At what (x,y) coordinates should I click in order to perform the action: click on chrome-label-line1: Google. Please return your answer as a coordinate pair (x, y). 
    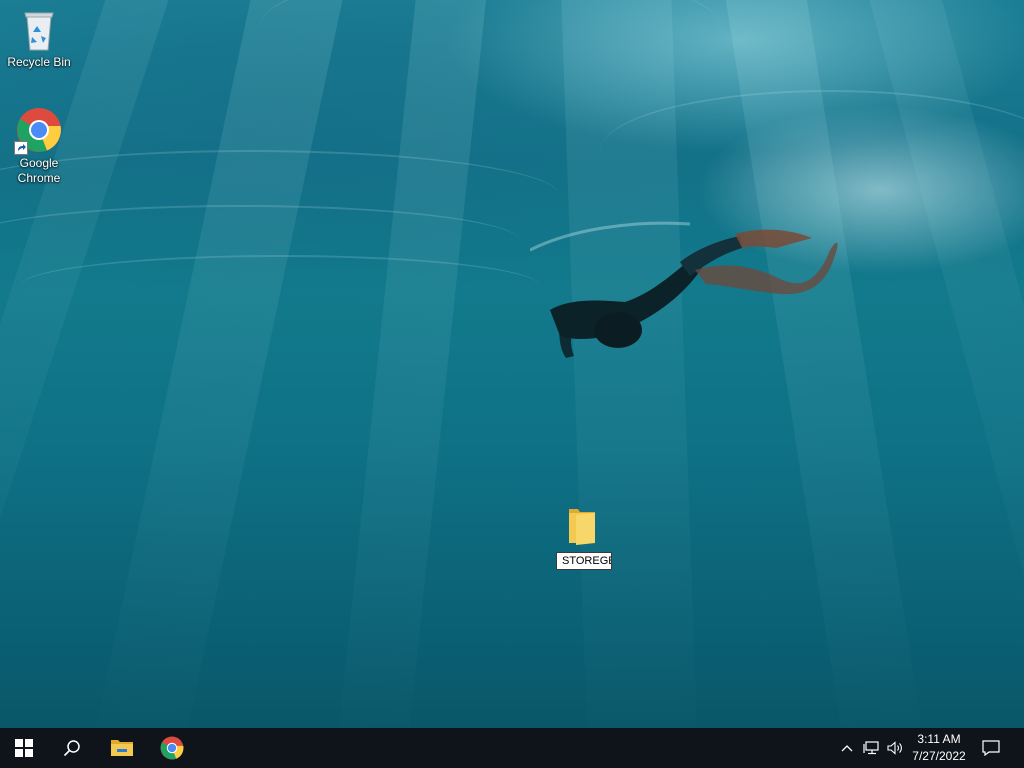
    Looking at the image, I should click on (39, 163).